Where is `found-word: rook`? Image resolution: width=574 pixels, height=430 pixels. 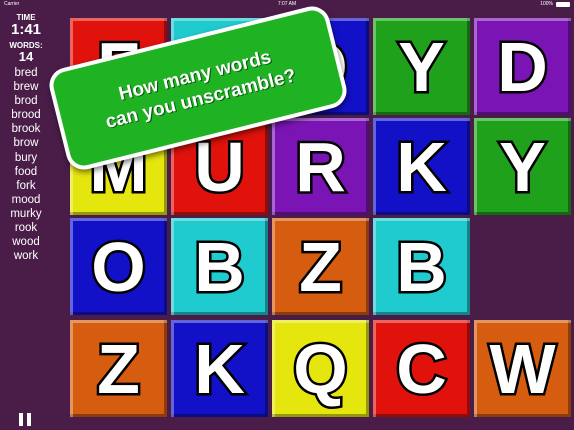 found-word: rook is located at coordinates (26, 228).